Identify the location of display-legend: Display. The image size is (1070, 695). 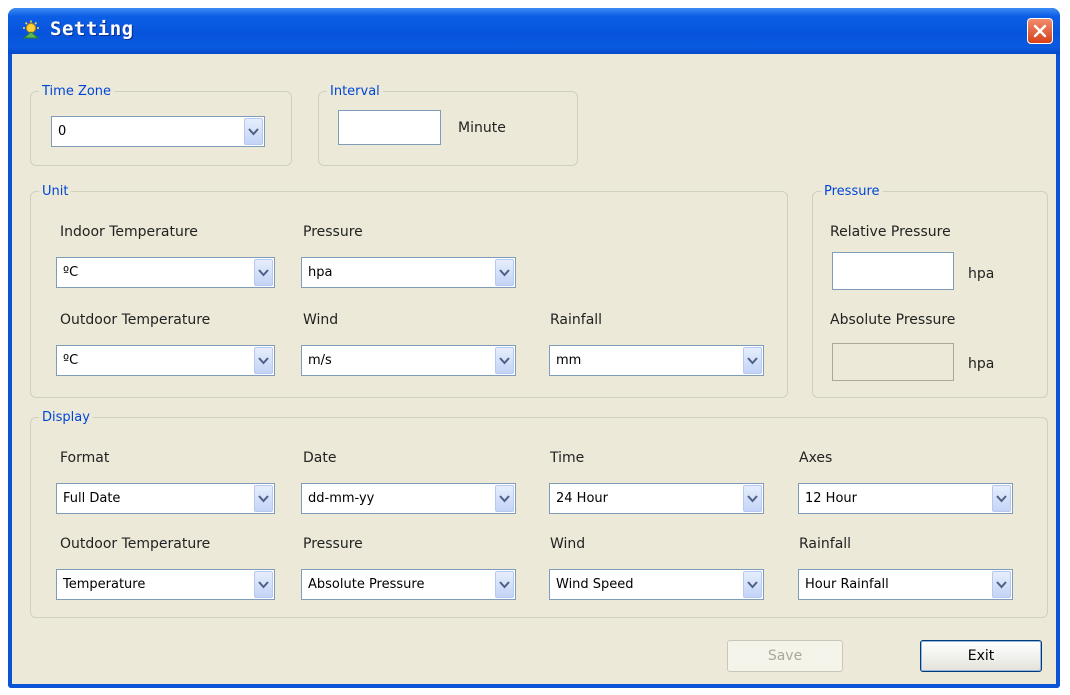
(66, 417).